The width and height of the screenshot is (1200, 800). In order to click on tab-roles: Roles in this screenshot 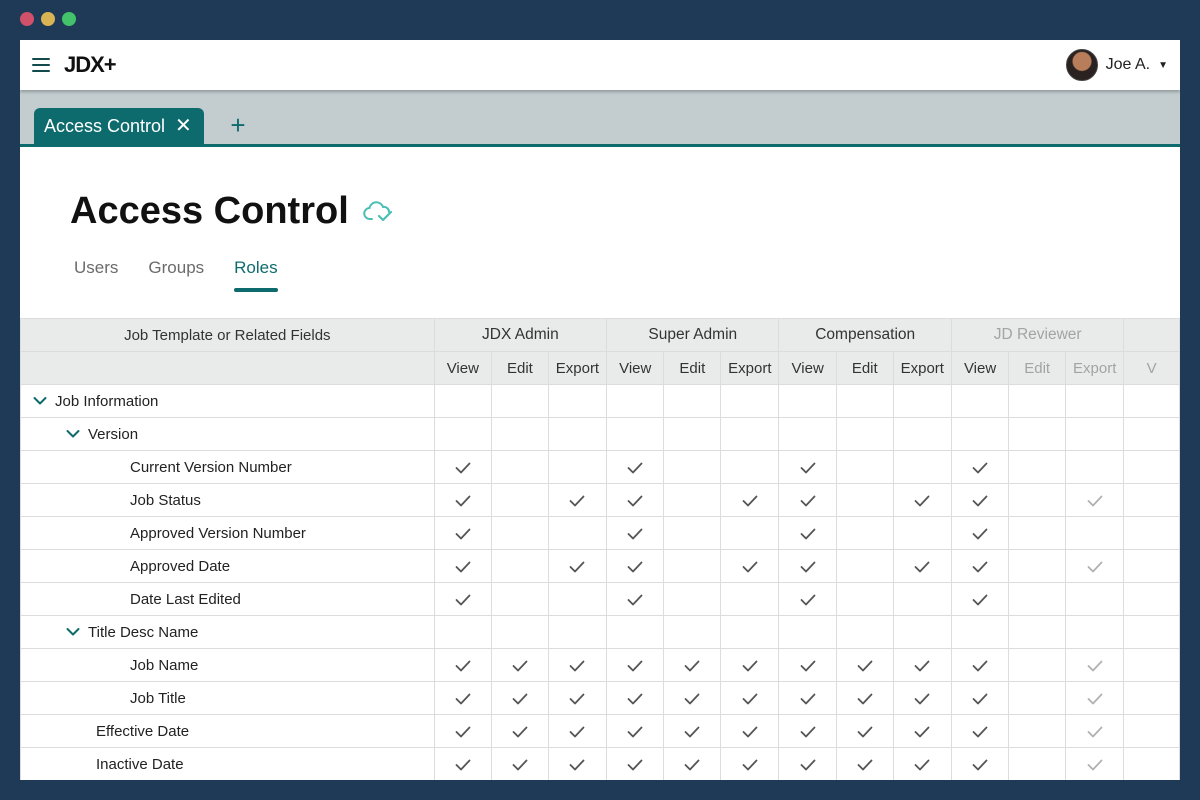, I will do `click(256, 275)`.